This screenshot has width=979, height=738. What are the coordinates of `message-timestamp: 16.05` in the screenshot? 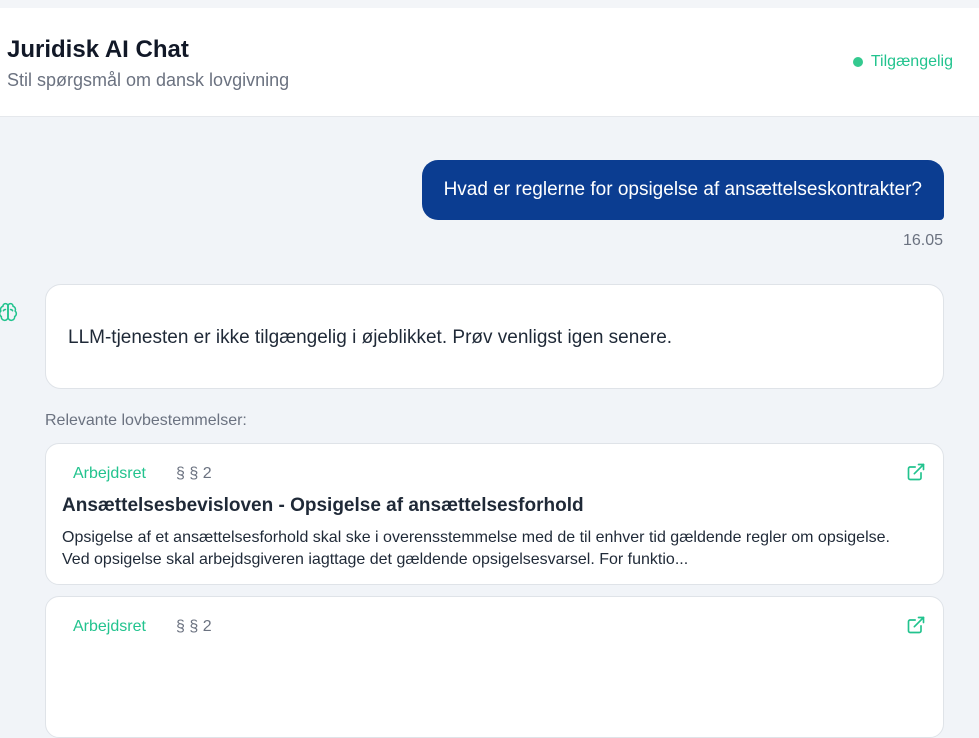 It's located at (922, 240).